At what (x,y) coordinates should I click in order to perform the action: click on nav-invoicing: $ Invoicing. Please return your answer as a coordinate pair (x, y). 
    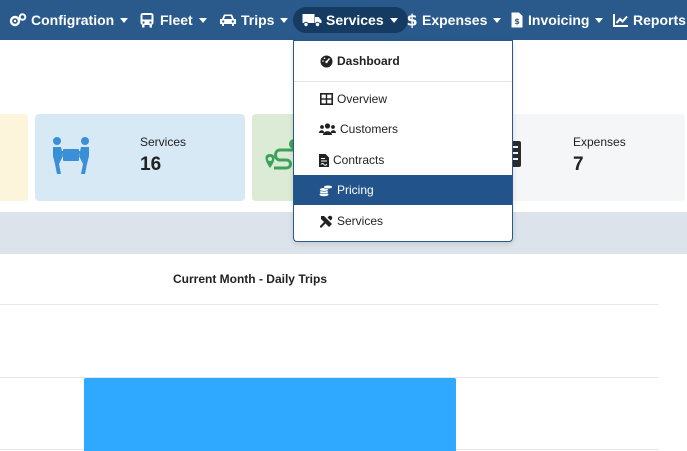
    Looking at the image, I should click on (557, 20).